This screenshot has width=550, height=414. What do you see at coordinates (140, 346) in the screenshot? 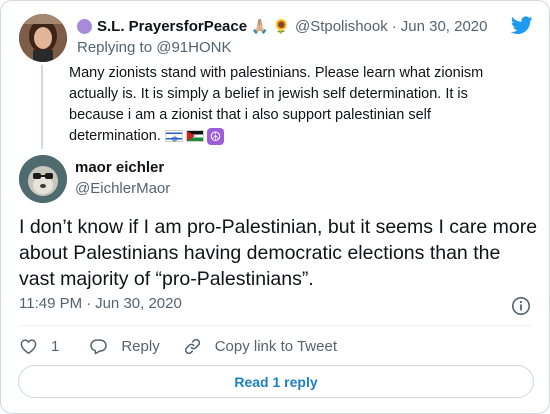
I see `reply-label: Reply` at bounding box center [140, 346].